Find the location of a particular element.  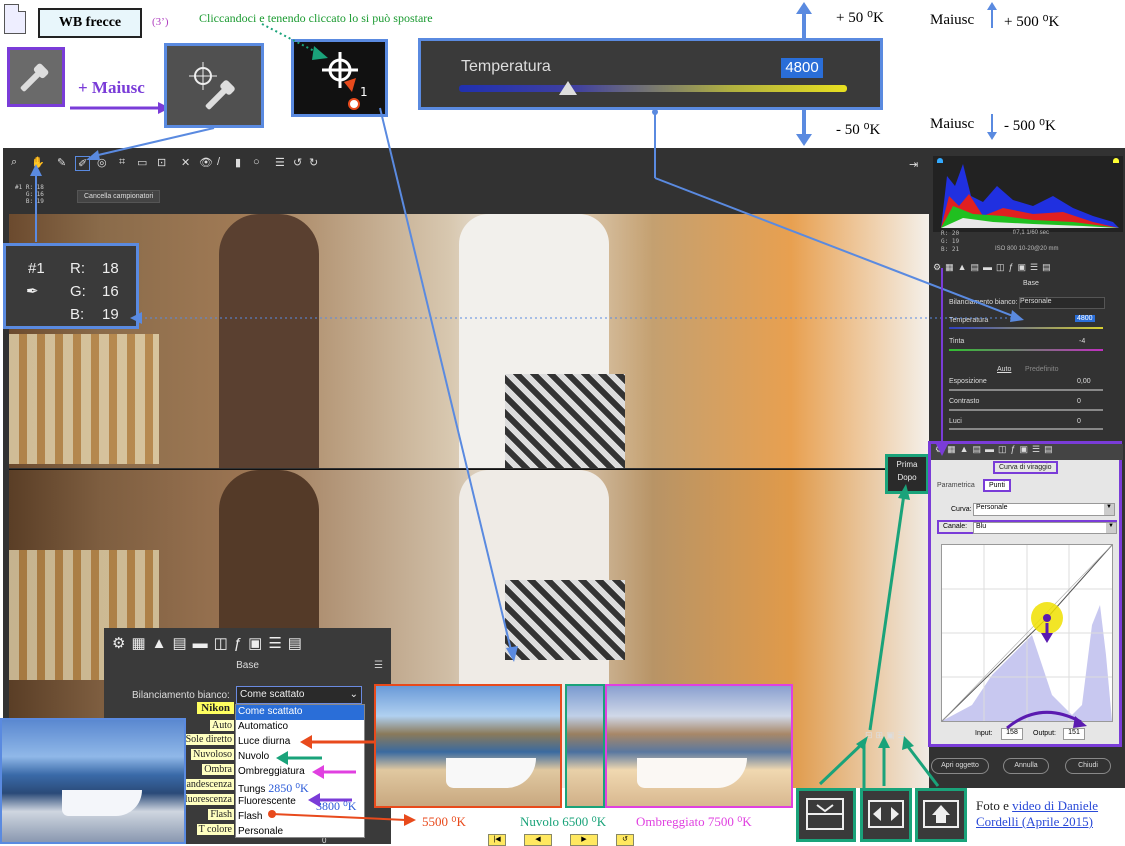

wb-option-as-shot: Come scattato is located at coordinates (300, 712).